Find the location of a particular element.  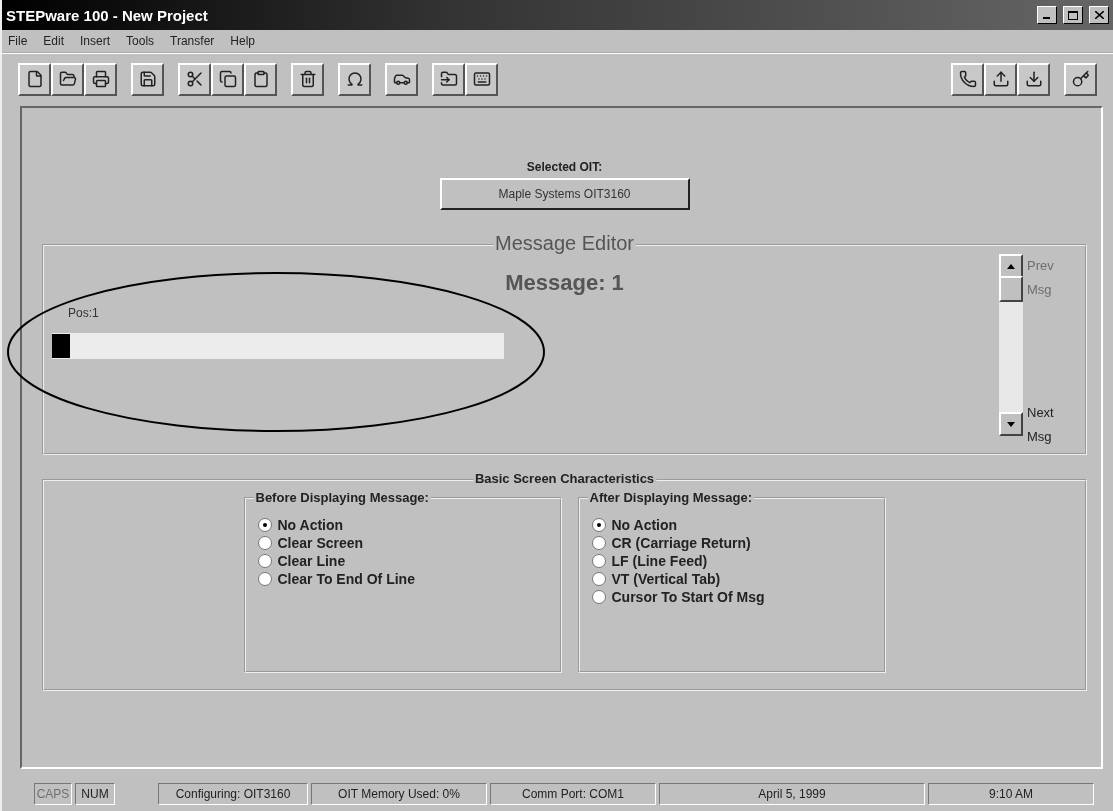

printer-icon is located at coordinates (100, 79).